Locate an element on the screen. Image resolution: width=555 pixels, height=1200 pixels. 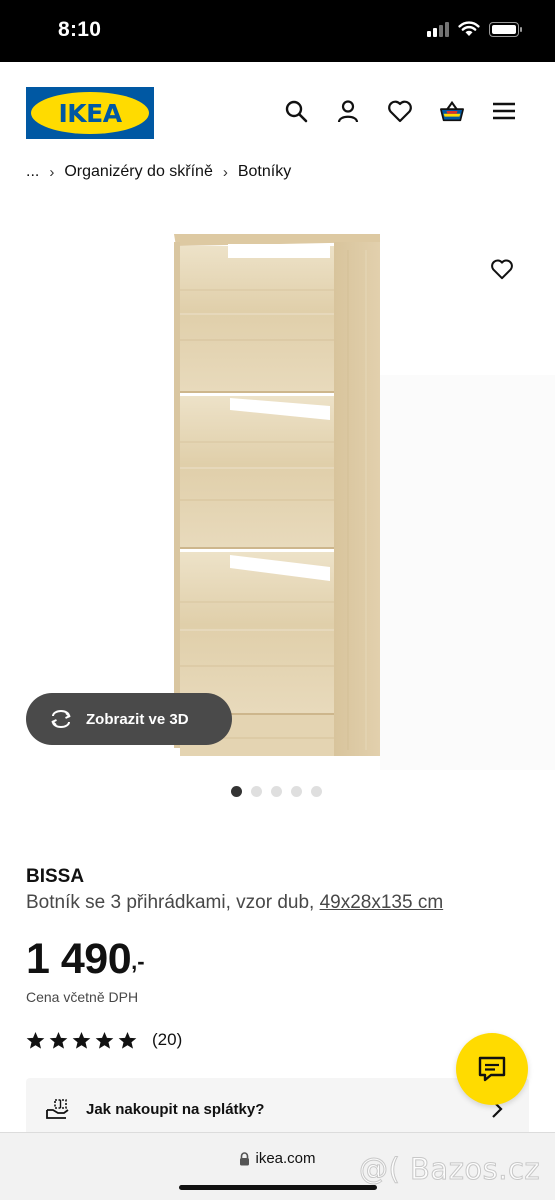
product-name: BISSA is located at coordinates (55, 876).